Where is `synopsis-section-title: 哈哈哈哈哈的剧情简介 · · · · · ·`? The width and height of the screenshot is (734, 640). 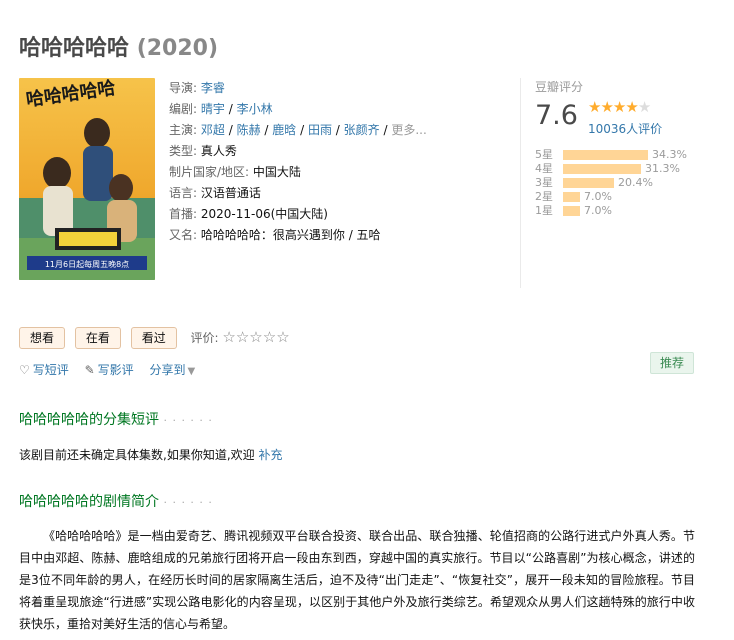 synopsis-section-title: 哈哈哈哈哈的剧情简介 · · · · · · is located at coordinates (116, 501).